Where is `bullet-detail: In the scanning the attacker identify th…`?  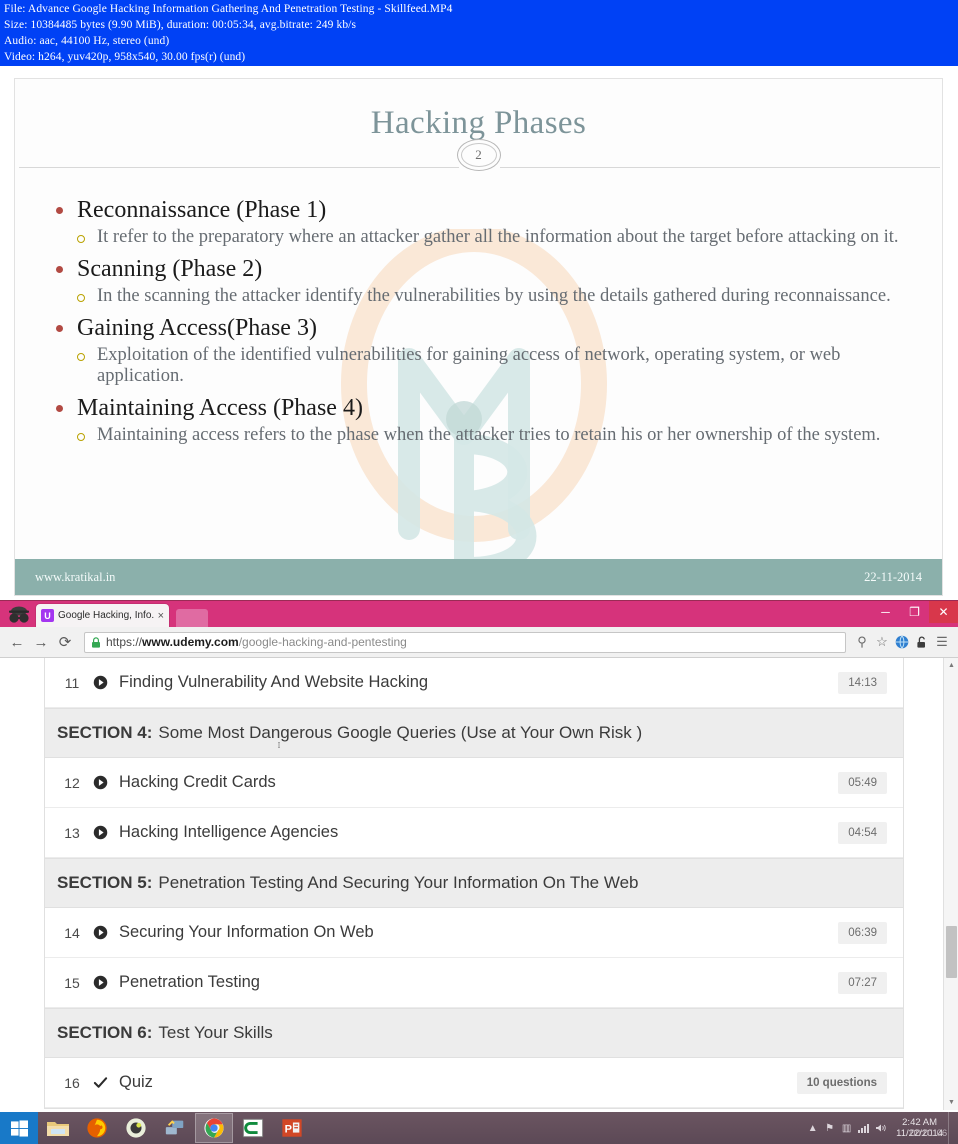 bullet-detail: In the scanning the attacker identify th… is located at coordinates (483, 296).